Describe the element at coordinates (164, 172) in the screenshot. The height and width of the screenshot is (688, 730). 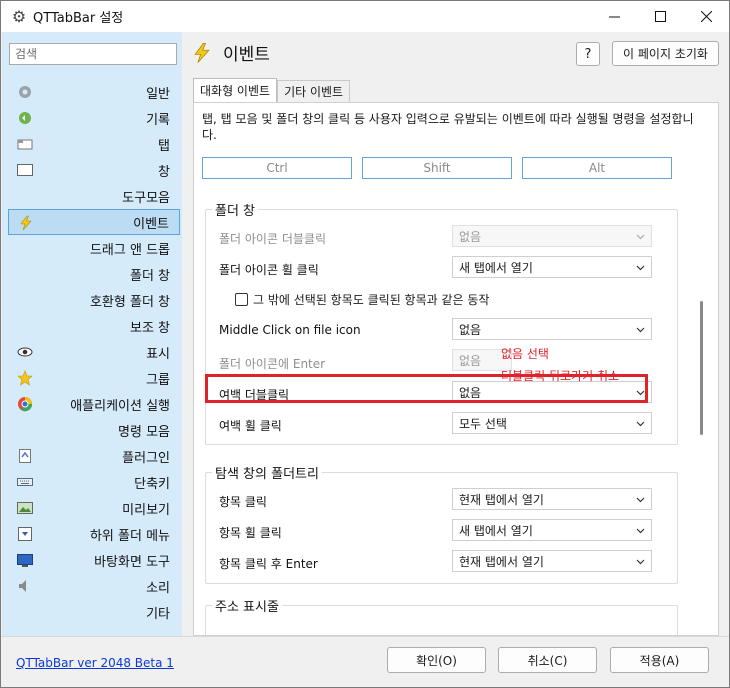
I see `sidebar-item-label: 창` at that location.